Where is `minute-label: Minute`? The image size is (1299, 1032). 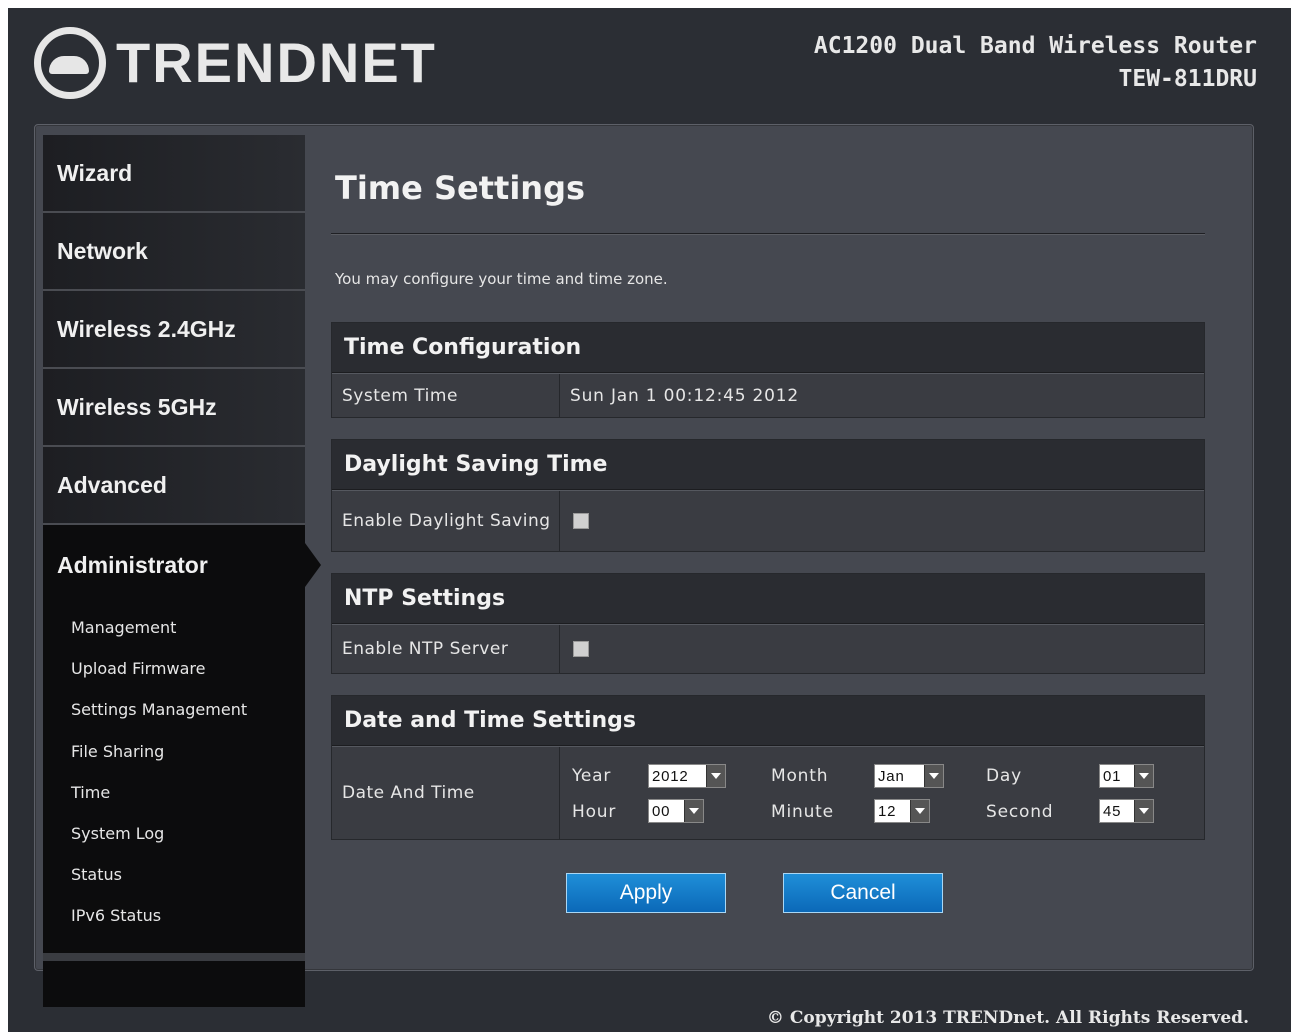
minute-label: Minute is located at coordinates (802, 812).